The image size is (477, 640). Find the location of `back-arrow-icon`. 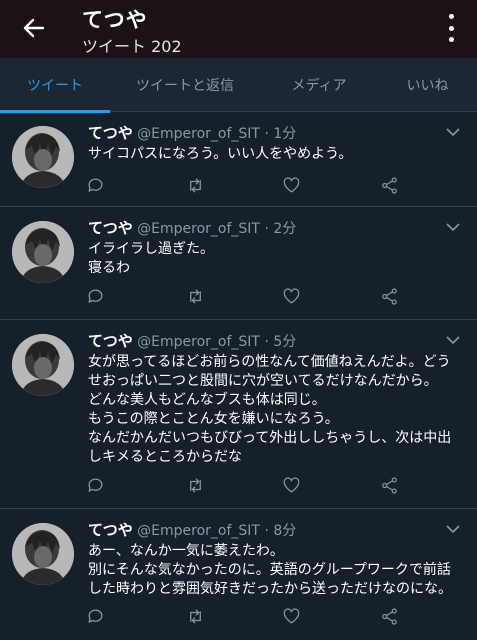

back-arrow-icon is located at coordinates (34, 28).